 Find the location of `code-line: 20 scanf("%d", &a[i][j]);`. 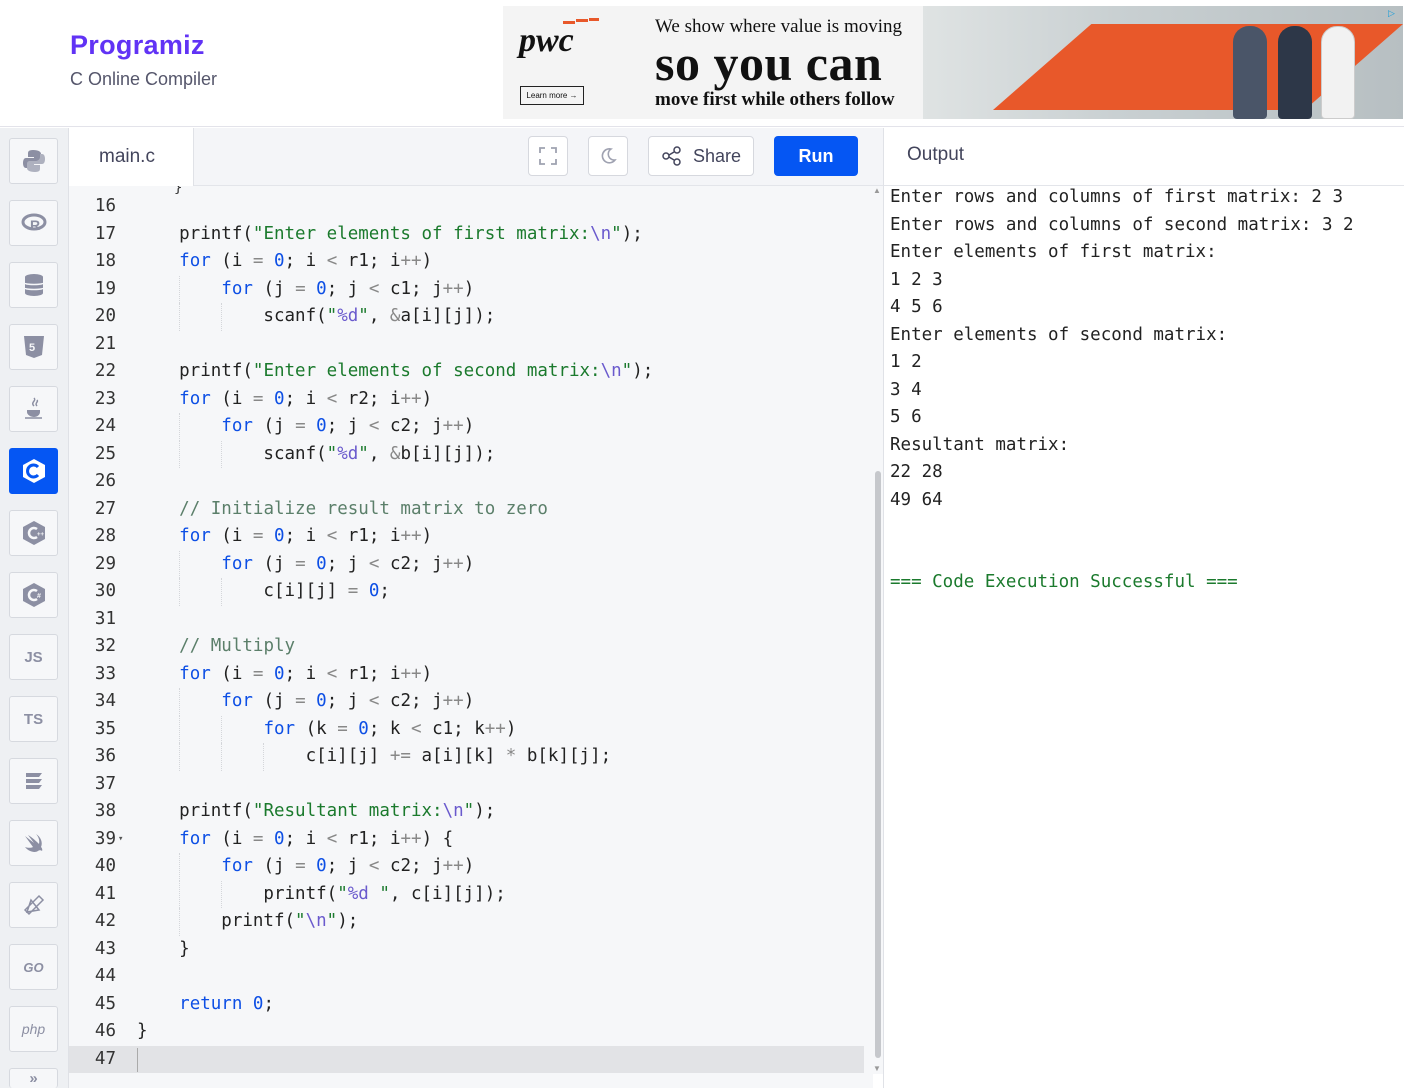

code-line: 20 scanf("%d", &a[i][j]); is located at coordinates (471, 317).